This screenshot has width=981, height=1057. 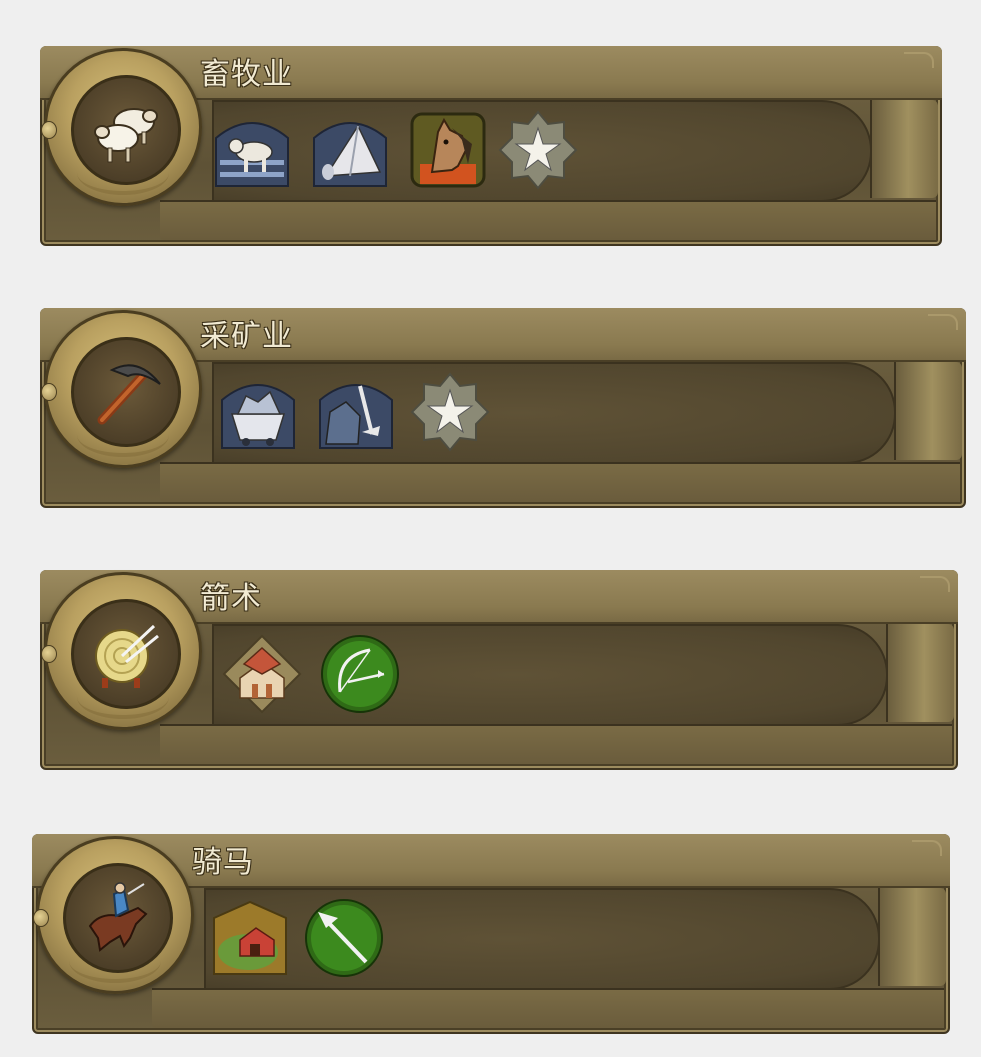 What do you see at coordinates (246, 74) in the screenshot?
I see `tech-title: 畜牧业` at bounding box center [246, 74].